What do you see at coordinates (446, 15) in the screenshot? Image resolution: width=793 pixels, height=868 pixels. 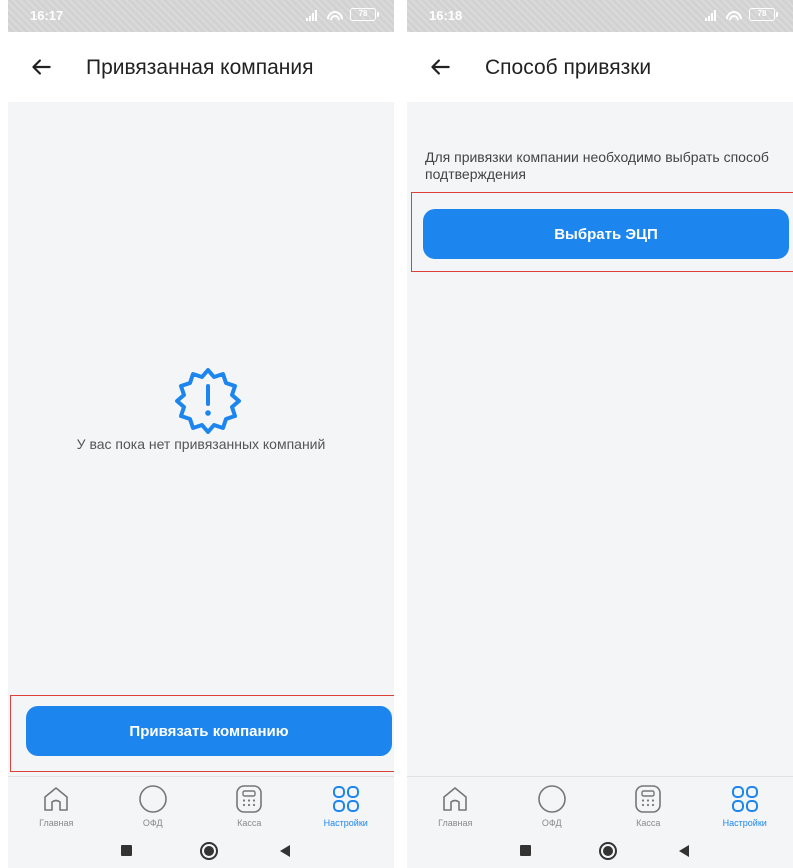 I see `status-time: 16:18` at bounding box center [446, 15].